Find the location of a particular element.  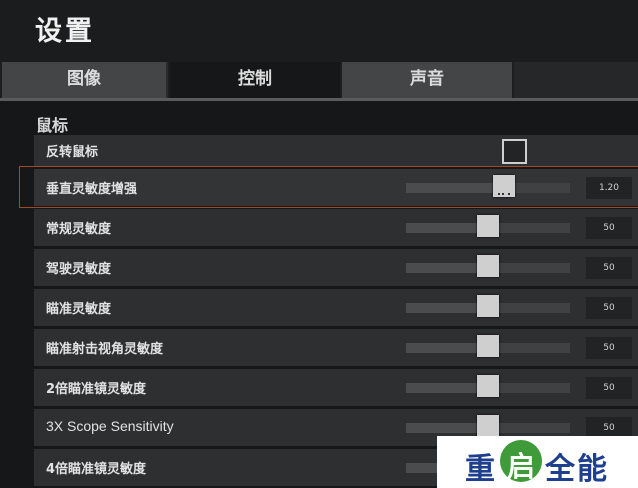

tab-controls: 控制 is located at coordinates (255, 81).